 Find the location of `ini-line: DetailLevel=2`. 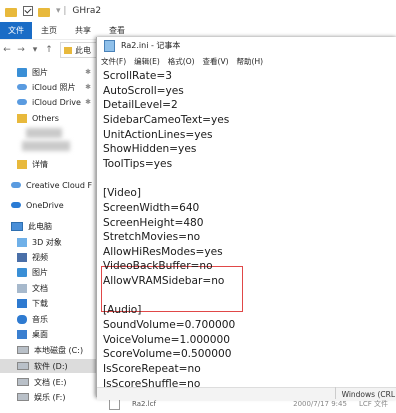

ini-line: DetailLevel=2 is located at coordinates (140, 105).